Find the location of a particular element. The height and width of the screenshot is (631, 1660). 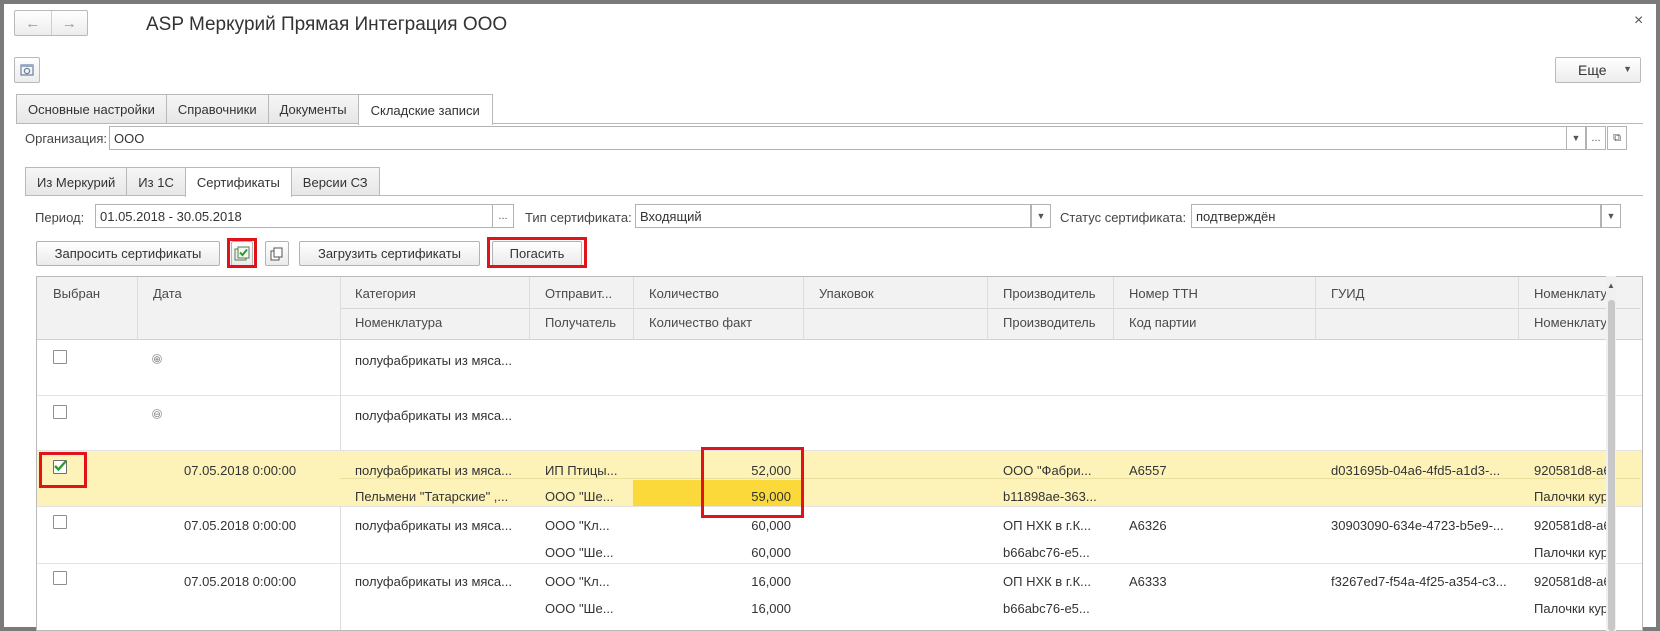

header-ttn: Номер ТТН is located at coordinates (1163, 293).